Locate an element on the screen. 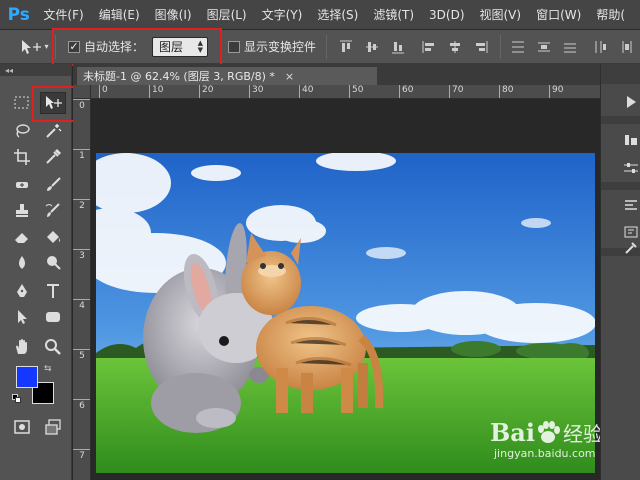 This screenshot has height=480, width=640. highlight-auto-select is located at coordinates (137, 47).